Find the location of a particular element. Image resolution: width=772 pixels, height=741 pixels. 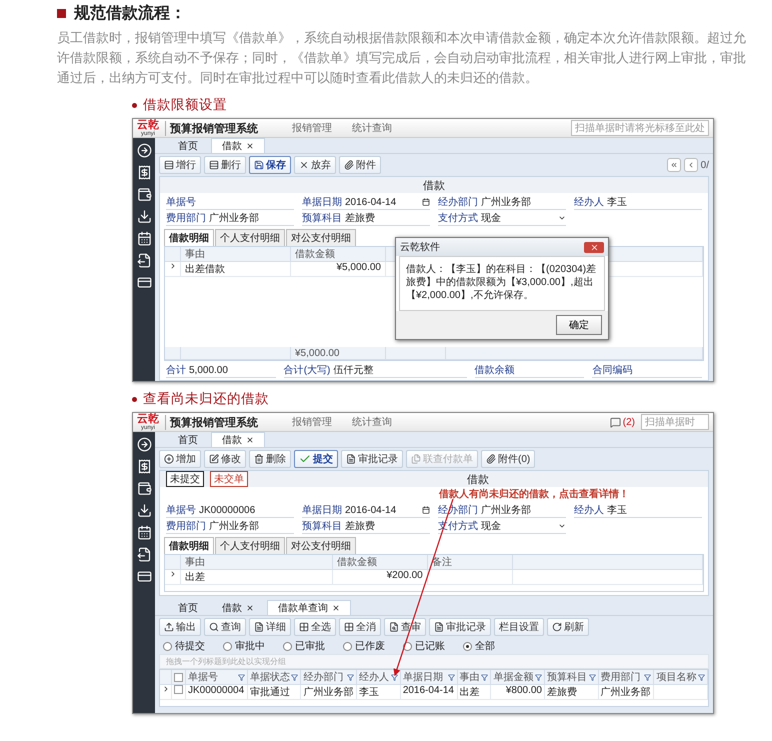

toolbar-button: 附件 is located at coordinates (360, 165).